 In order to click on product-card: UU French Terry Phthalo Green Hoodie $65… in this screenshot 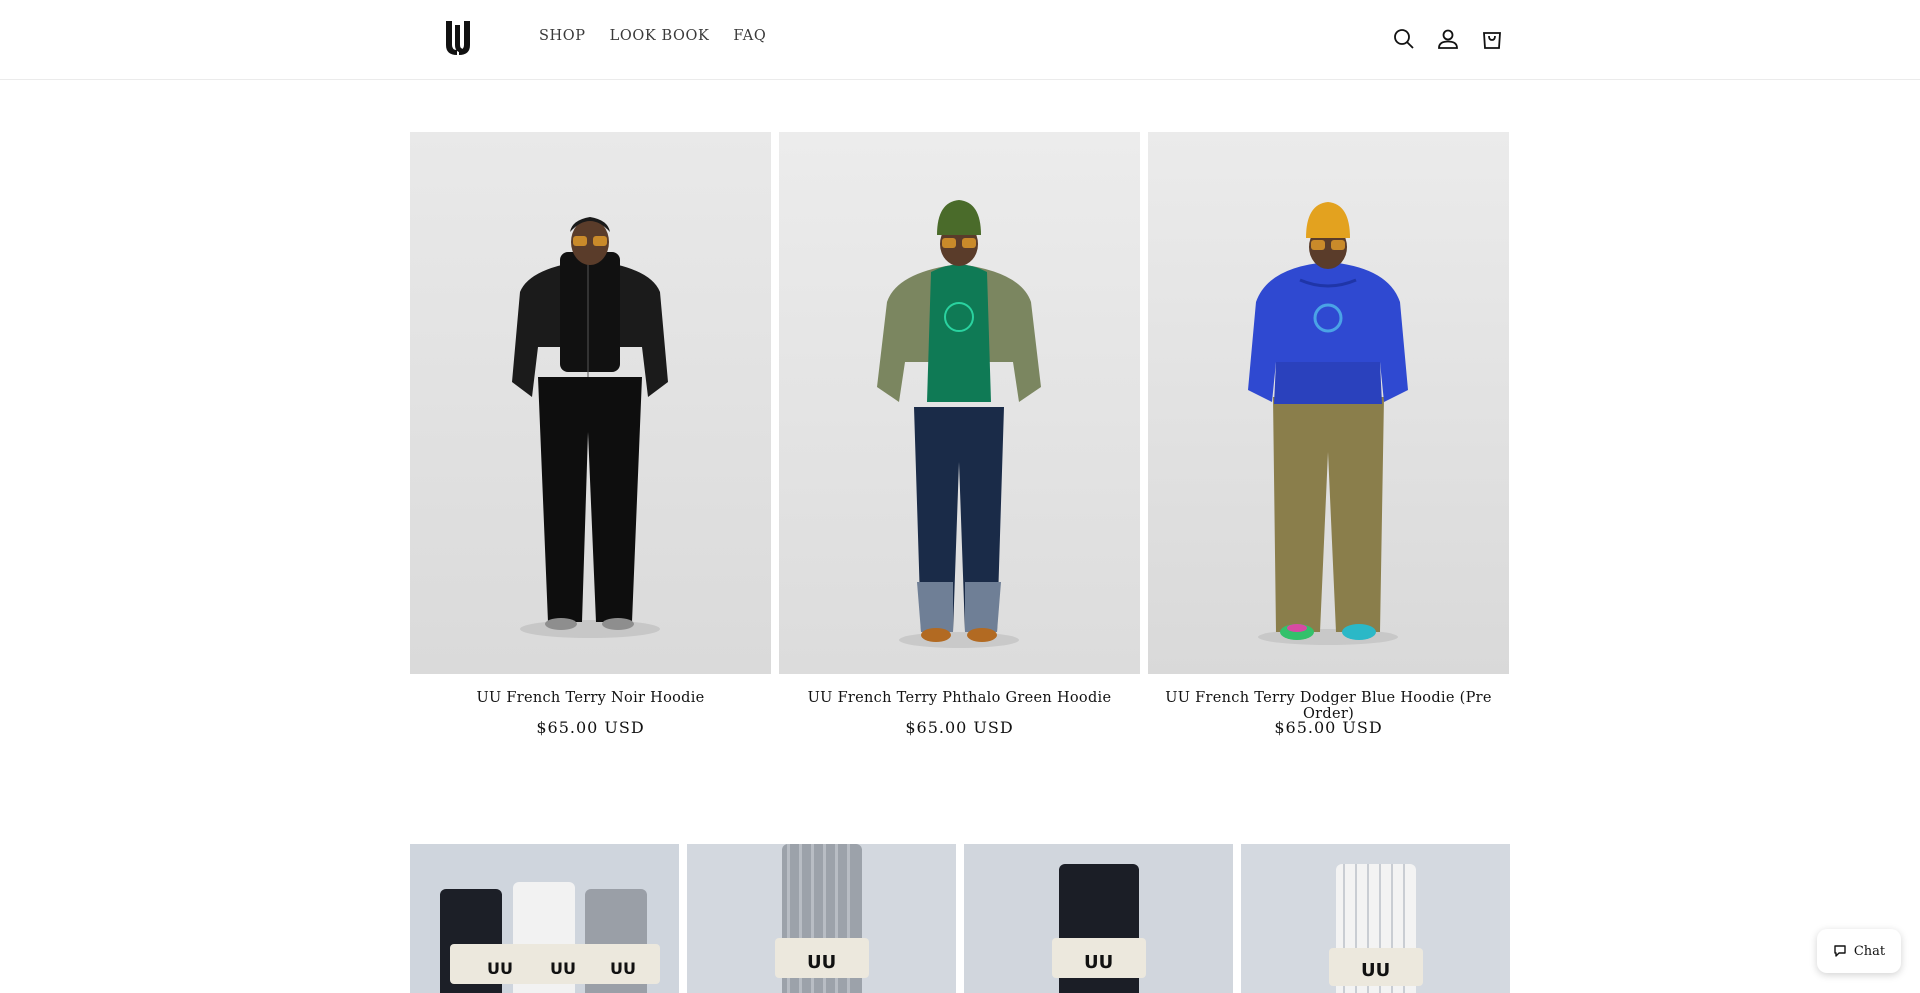, I will do `click(959, 434)`.